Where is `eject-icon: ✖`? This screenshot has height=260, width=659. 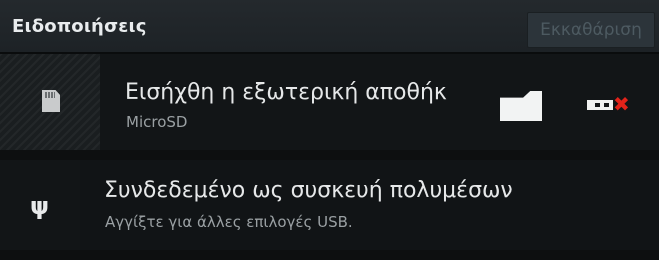 eject-icon: ✖ is located at coordinates (608, 104).